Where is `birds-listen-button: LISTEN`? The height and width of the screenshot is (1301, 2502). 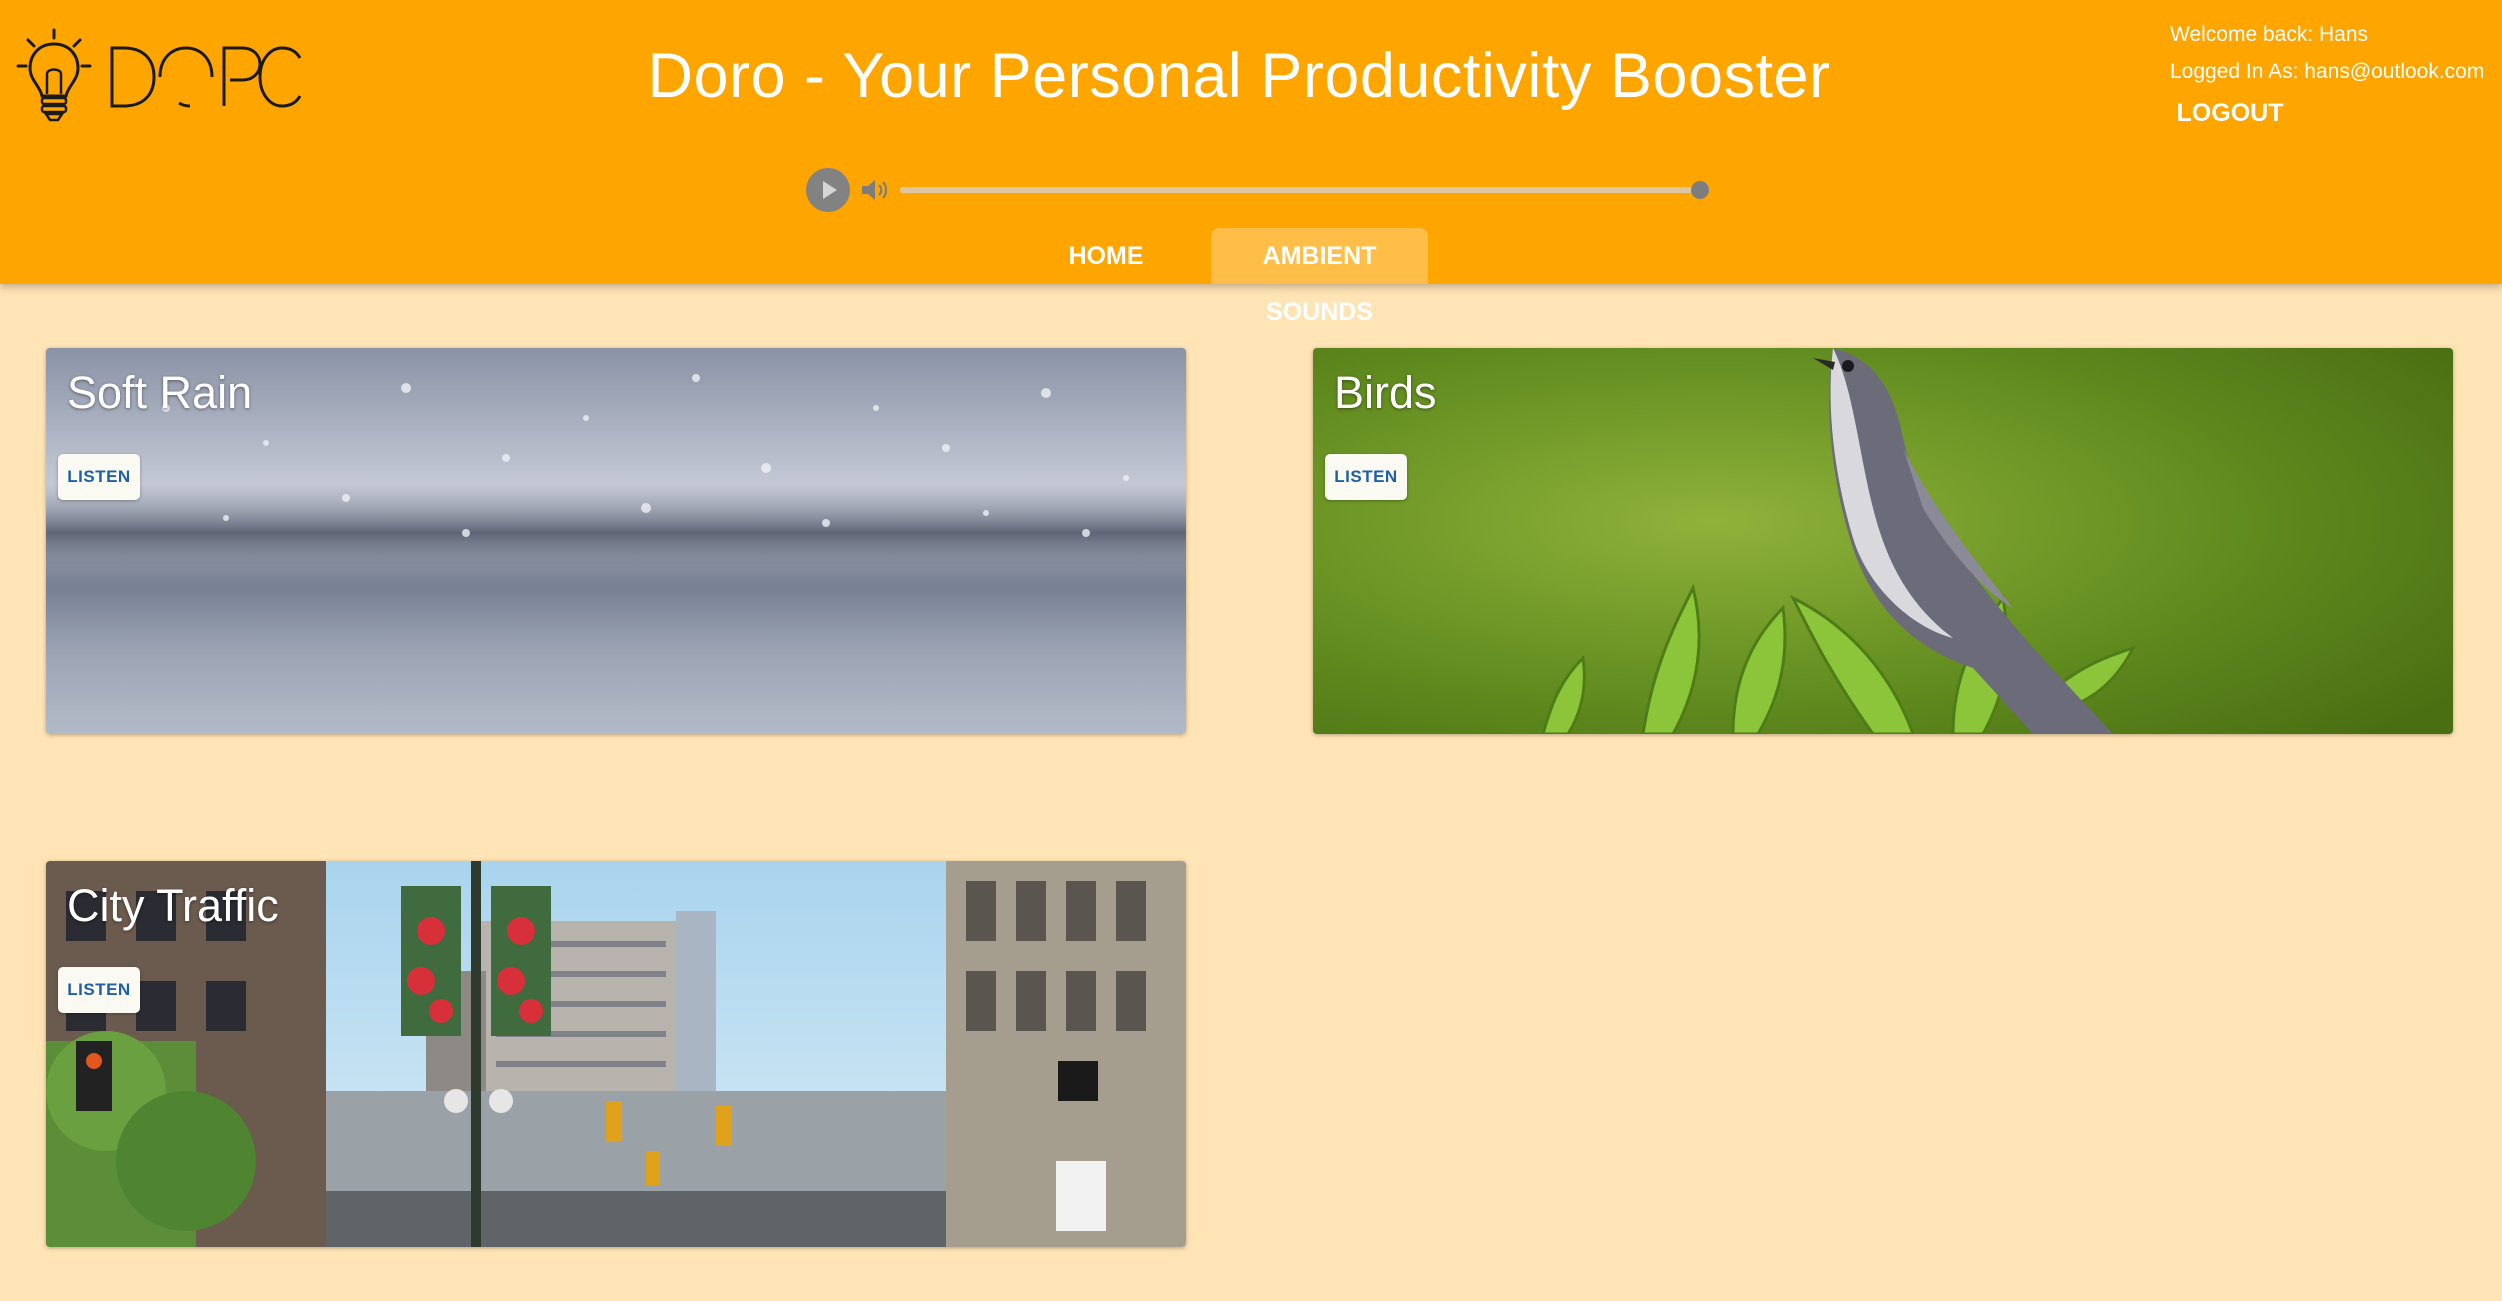
birds-listen-button: LISTEN is located at coordinates (1366, 477).